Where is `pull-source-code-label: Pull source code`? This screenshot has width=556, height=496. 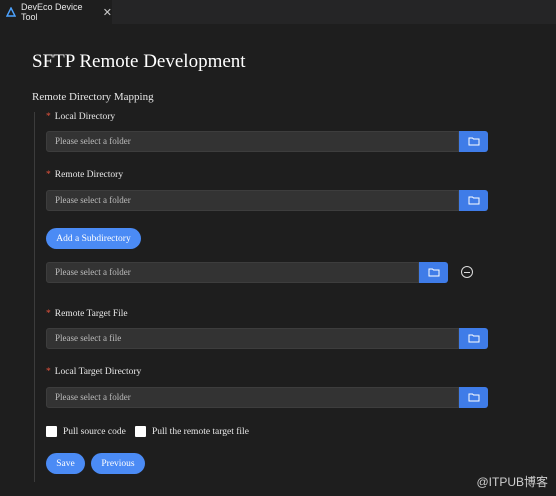 pull-source-code-label: Pull source code is located at coordinates (94, 431).